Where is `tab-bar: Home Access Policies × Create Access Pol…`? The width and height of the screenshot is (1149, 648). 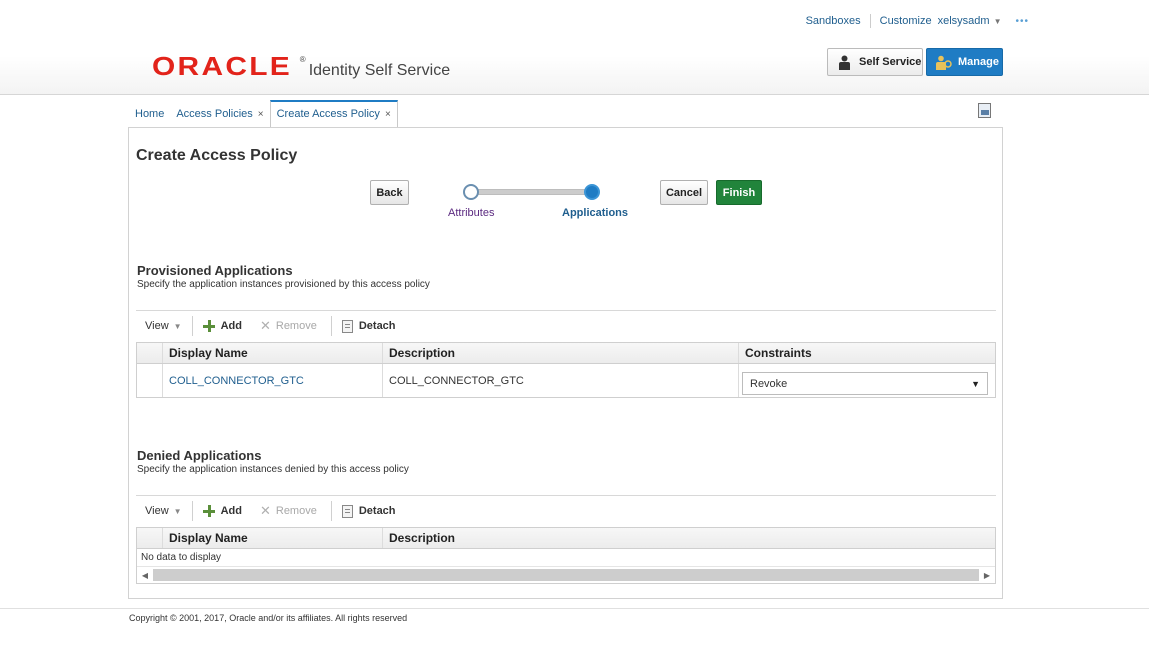
tab-bar: Home Access Policies × Create Access Pol… is located at coordinates (263, 113).